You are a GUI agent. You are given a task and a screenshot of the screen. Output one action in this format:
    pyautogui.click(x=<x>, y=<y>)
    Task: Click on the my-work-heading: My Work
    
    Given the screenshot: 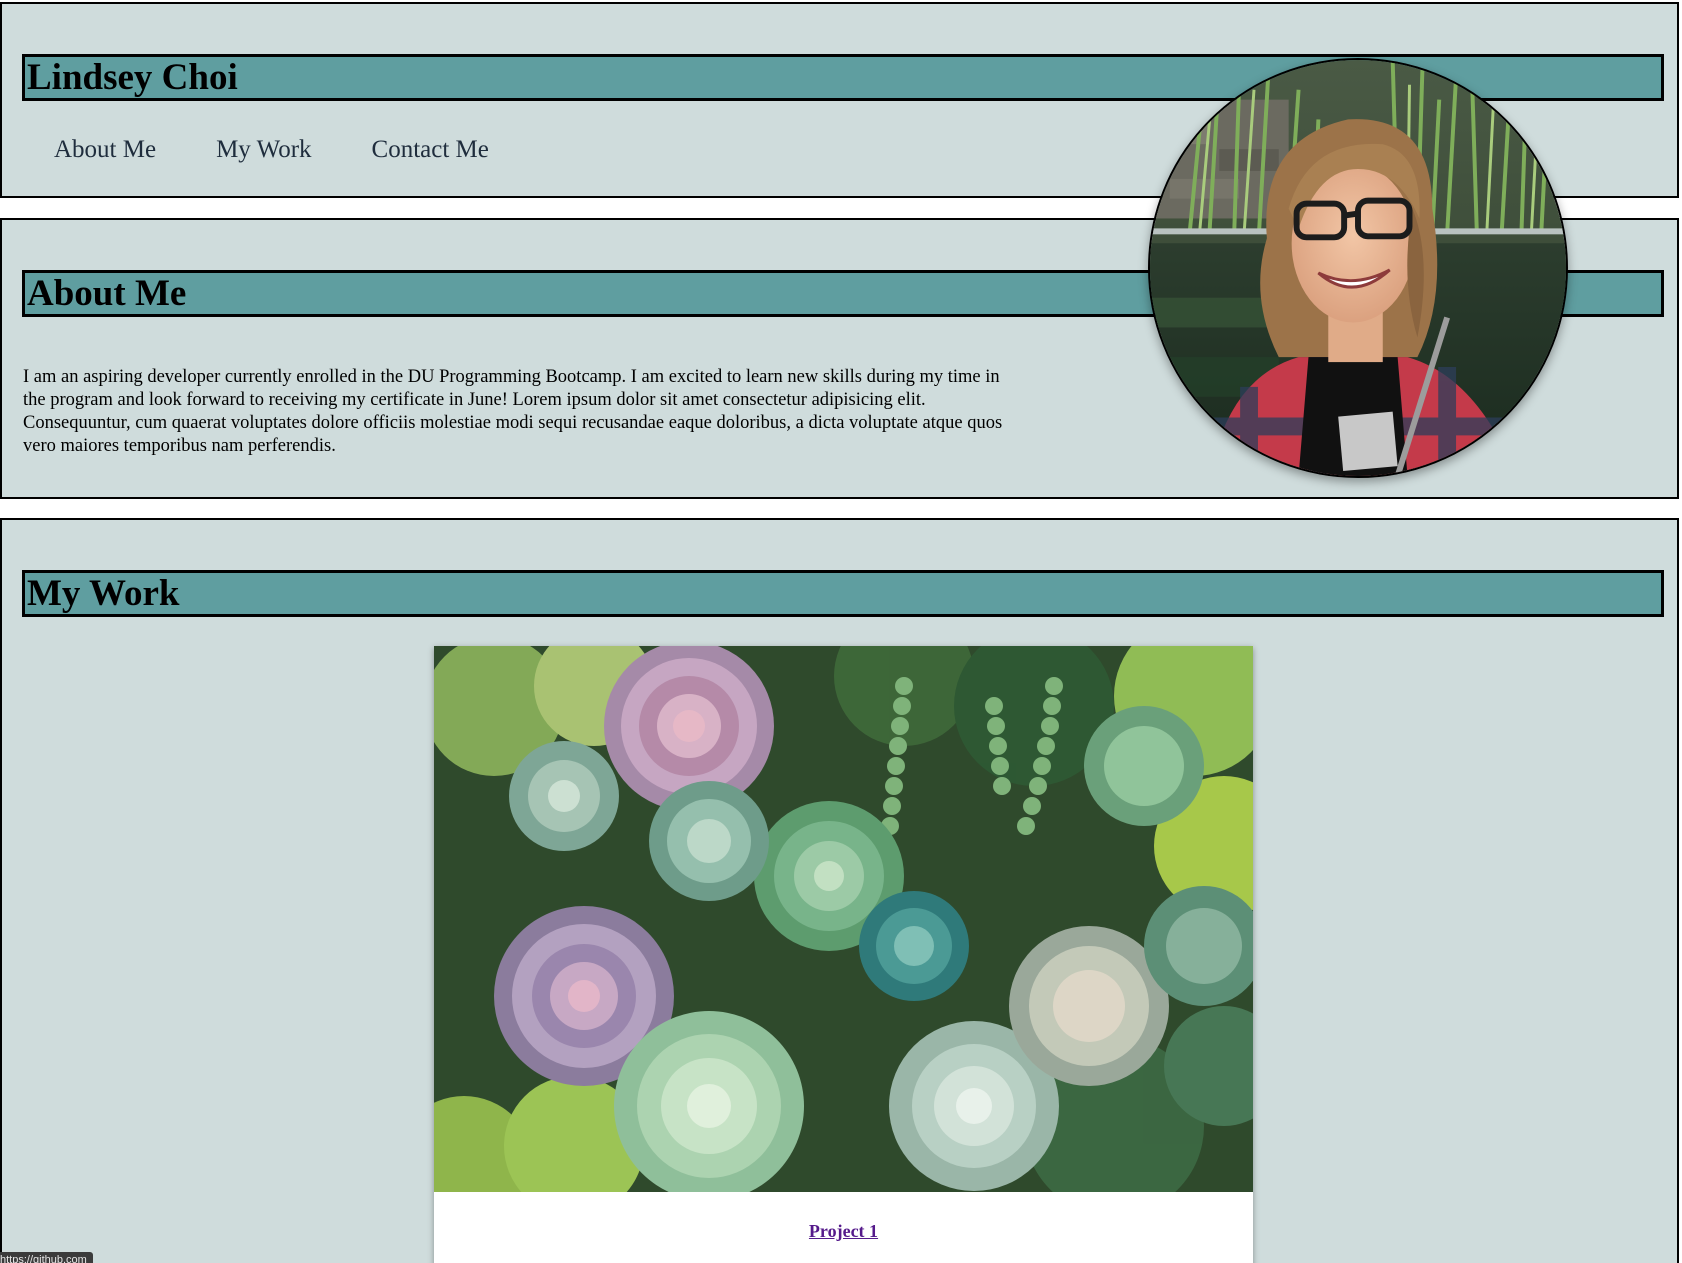 What is the action you would take?
    pyautogui.click(x=843, y=593)
    